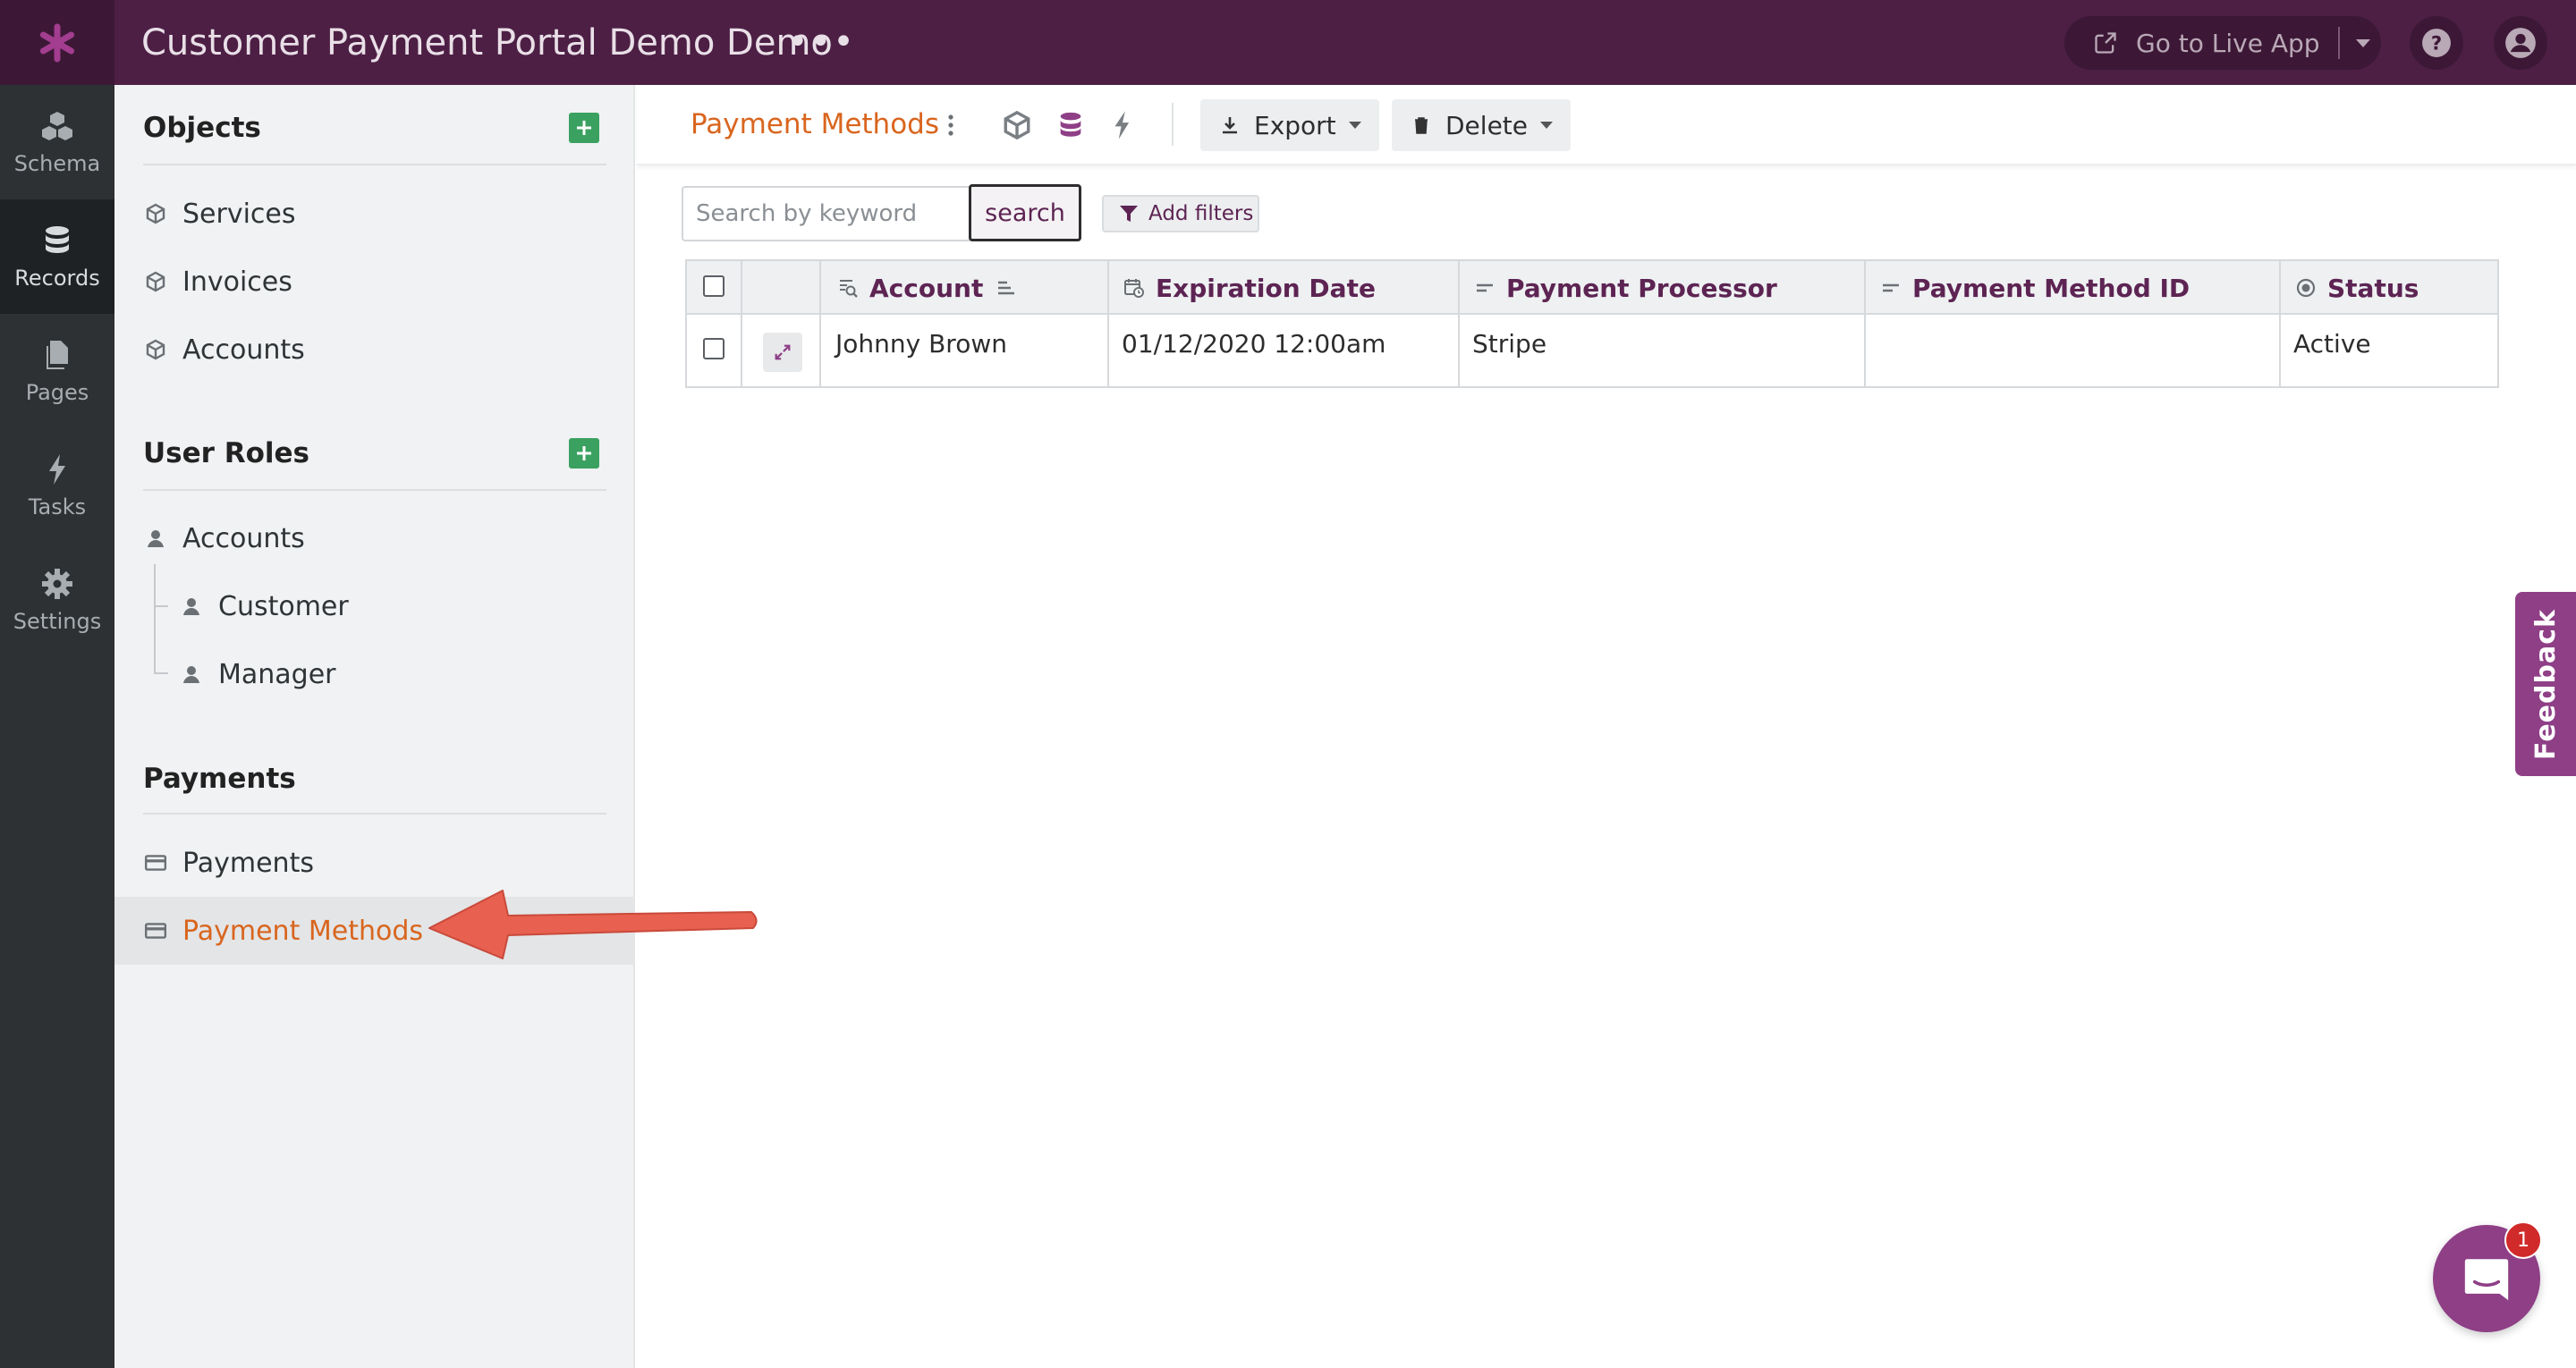 The width and height of the screenshot is (2576, 1368). What do you see at coordinates (57, 726) in the screenshot?
I see `left-rail: Schema Records Pages Tasks Settings` at bounding box center [57, 726].